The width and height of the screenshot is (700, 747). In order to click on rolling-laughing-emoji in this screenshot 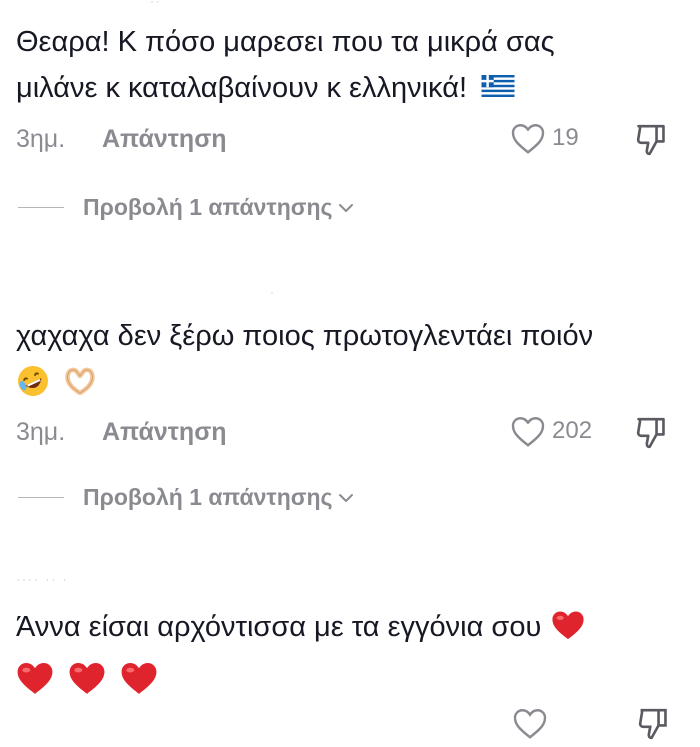, I will do `click(33, 381)`.